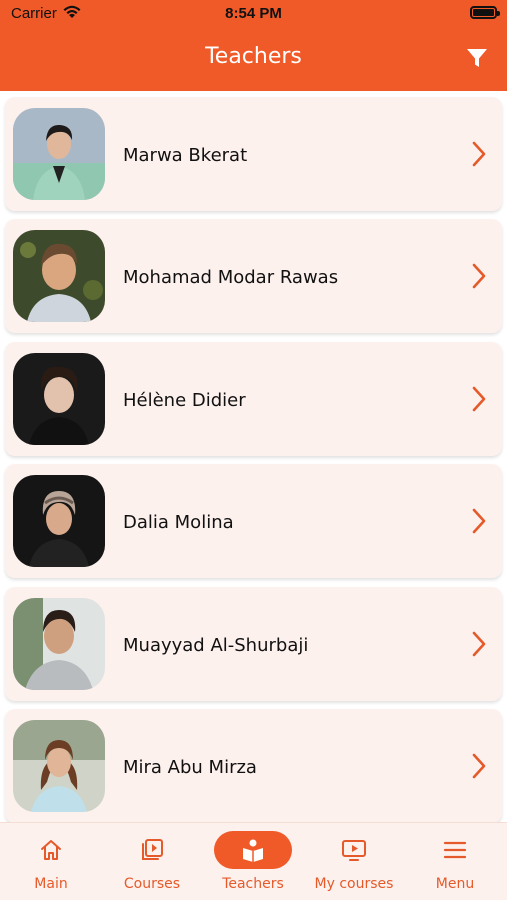 This screenshot has height=900, width=507. Describe the element at coordinates (253, 154) in the screenshot. I see `teacher-card: Marwa Bkerat` at that location.